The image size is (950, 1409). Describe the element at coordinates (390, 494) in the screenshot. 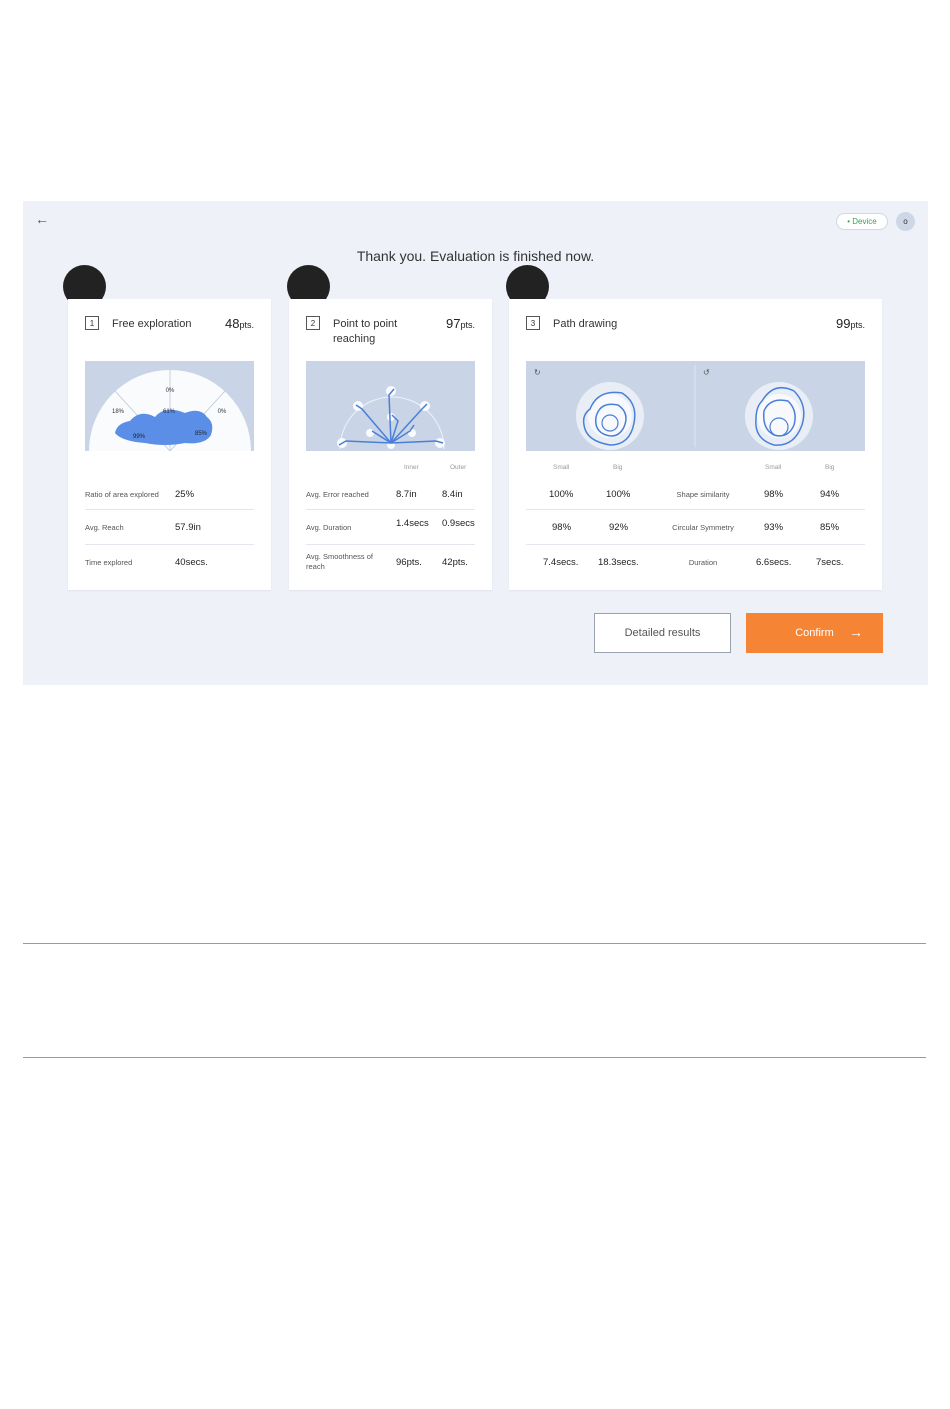

I see `stat-row: Avg. Error reached 8.7in 8.4in` at that location.